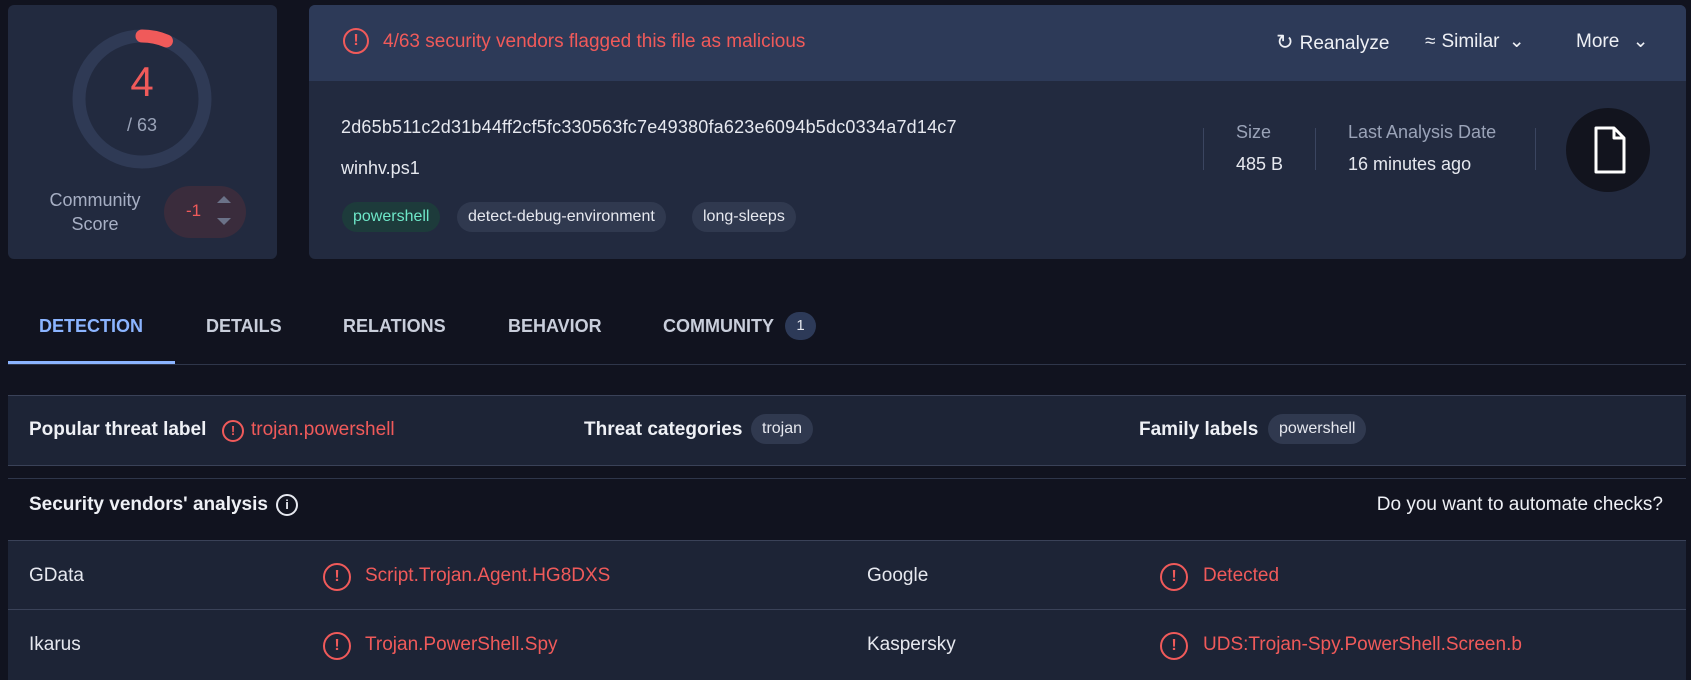  What do you see at coordinates (91, 326) in the screenshot?
I see `tab-detection: DETECTION` at bounding box center [91, 326].